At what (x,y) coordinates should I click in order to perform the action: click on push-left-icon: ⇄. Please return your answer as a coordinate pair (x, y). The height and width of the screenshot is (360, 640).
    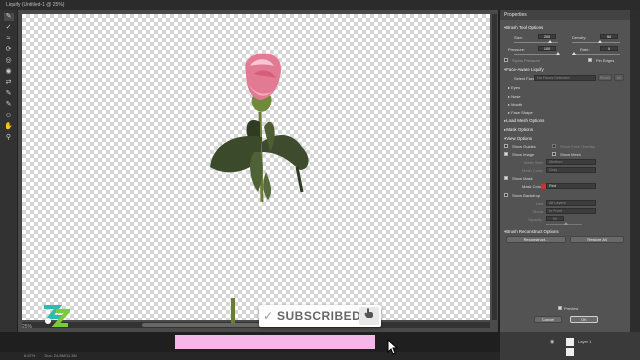
    Looking at the image, I should click on (9, 83).